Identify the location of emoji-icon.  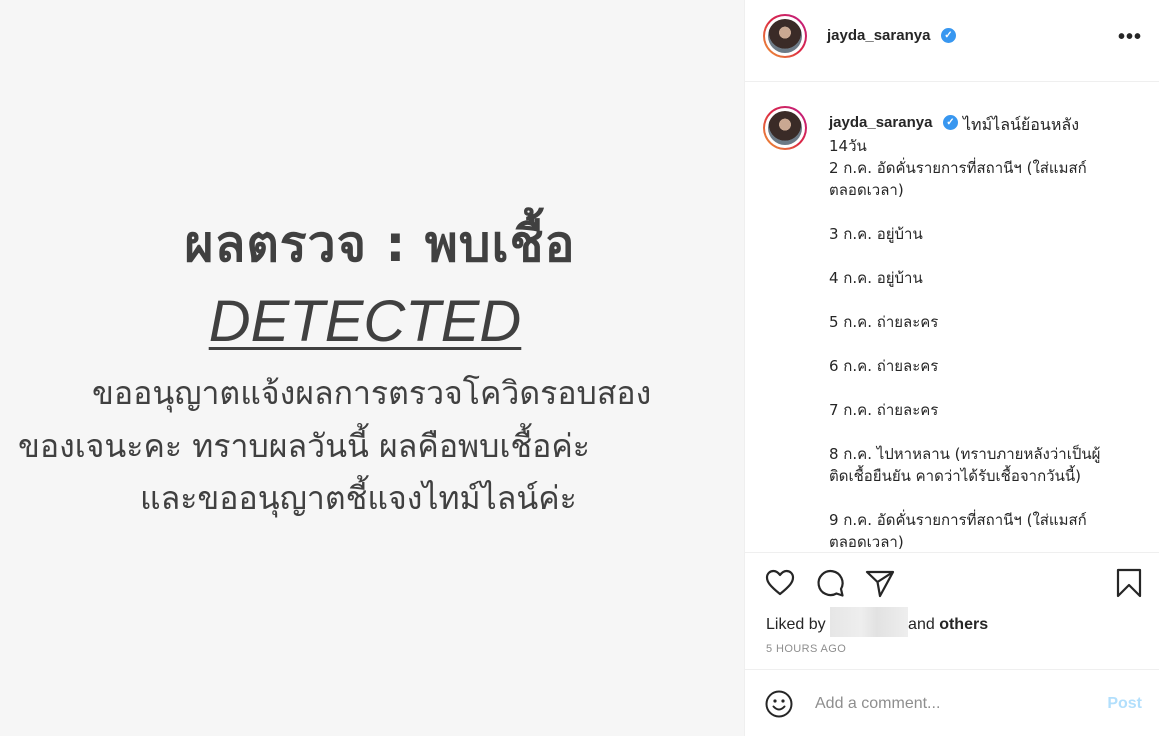
(779, 704).